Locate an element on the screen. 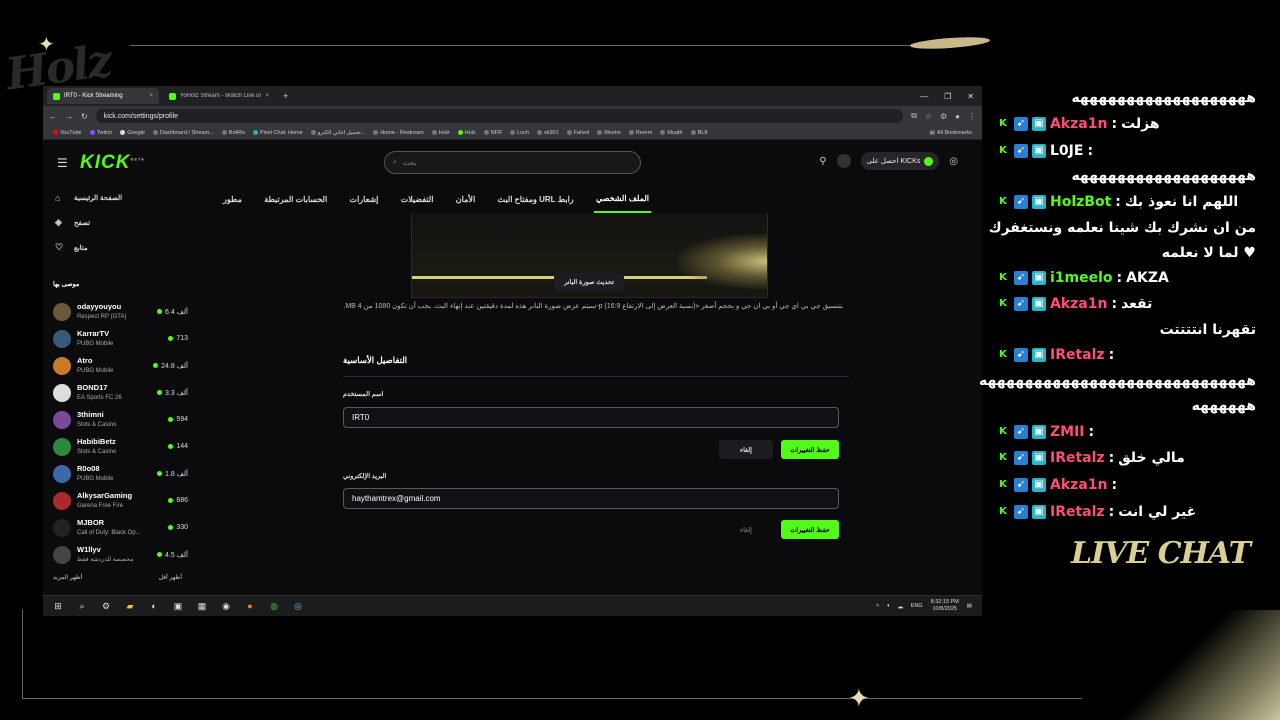 The image size is (1280, 720). url-field: kick.com/settings/profile is located at coordinates (499, 116).